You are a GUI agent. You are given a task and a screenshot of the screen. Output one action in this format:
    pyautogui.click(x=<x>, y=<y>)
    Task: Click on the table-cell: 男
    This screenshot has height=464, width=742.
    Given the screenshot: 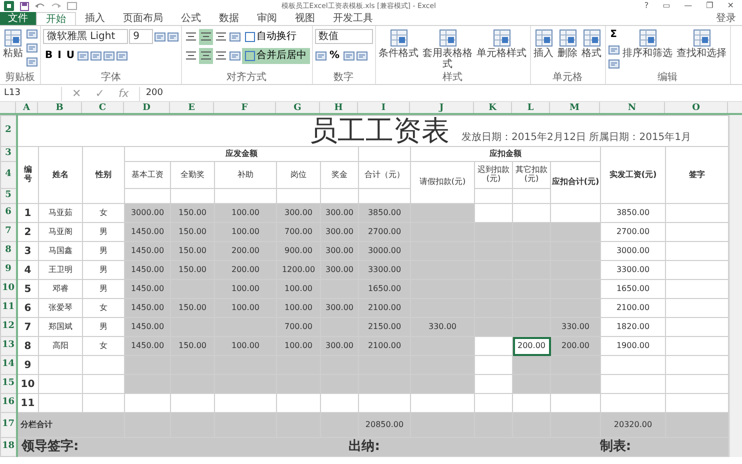 What is the action you would take?
    pyautogui.click(x=104, y=326)
    